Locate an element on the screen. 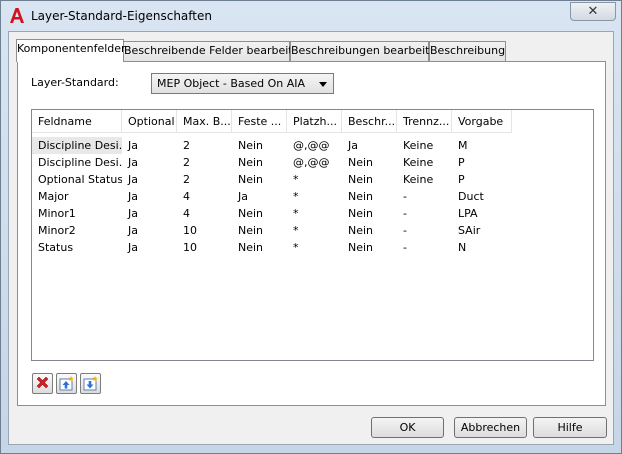 Image resolution: width=622 pixels, height=454 pixels. close-button: ✕ is located at coordinates (593, 11).